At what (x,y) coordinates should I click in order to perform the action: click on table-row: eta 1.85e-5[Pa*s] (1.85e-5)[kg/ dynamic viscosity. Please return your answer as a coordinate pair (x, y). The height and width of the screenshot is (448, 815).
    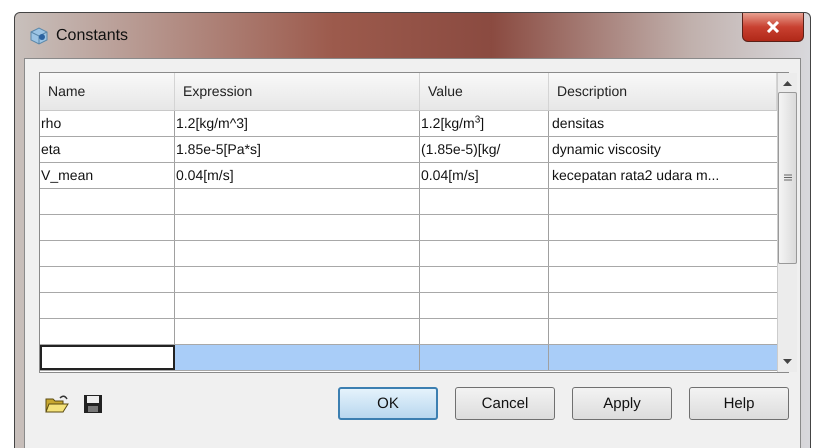
    Looking at the image, I should click on (408, 150).